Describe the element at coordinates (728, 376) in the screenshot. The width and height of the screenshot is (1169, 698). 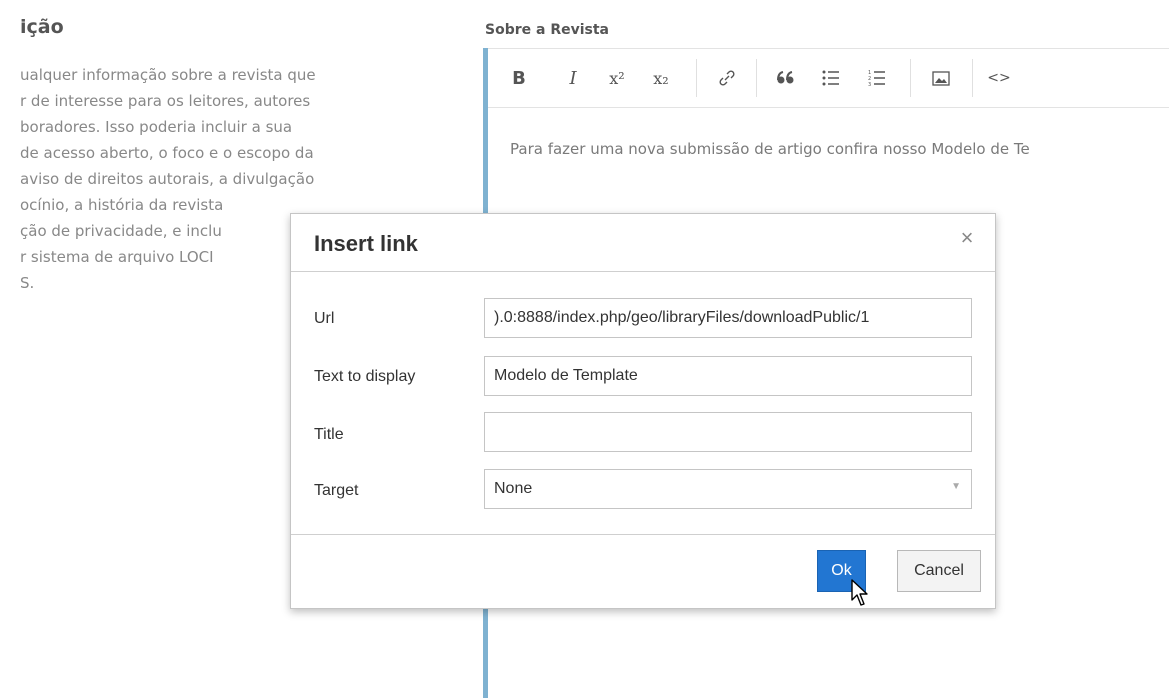
I see `text-to-display-field: Modelo de Template` at that location.